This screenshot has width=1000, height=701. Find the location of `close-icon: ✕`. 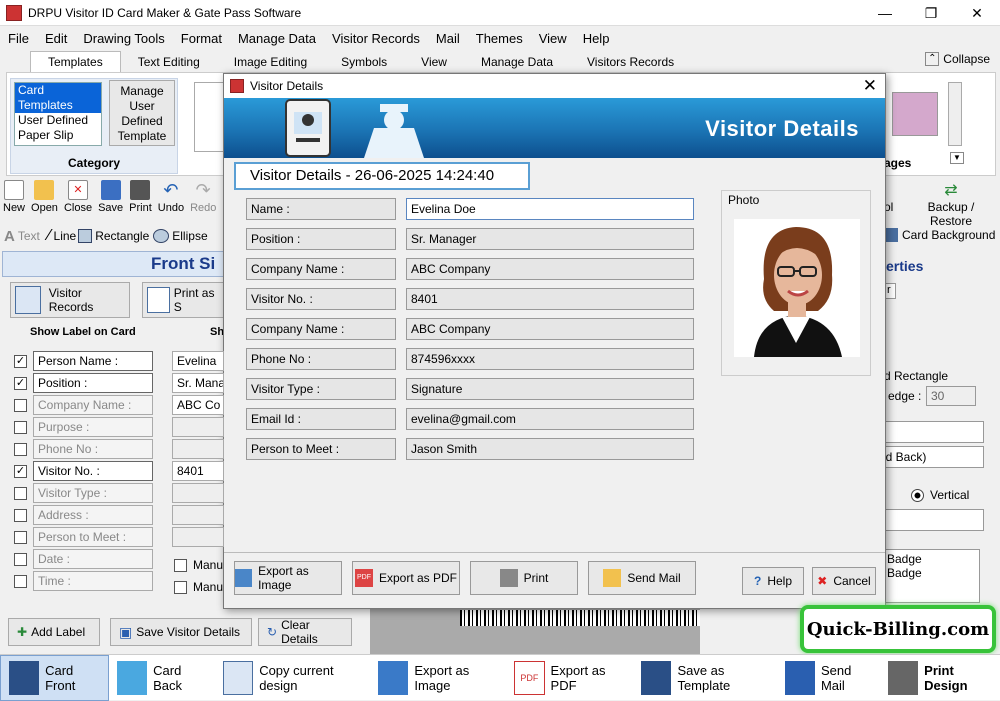

close-icon: ✕ is located at coordinates (977, 13).